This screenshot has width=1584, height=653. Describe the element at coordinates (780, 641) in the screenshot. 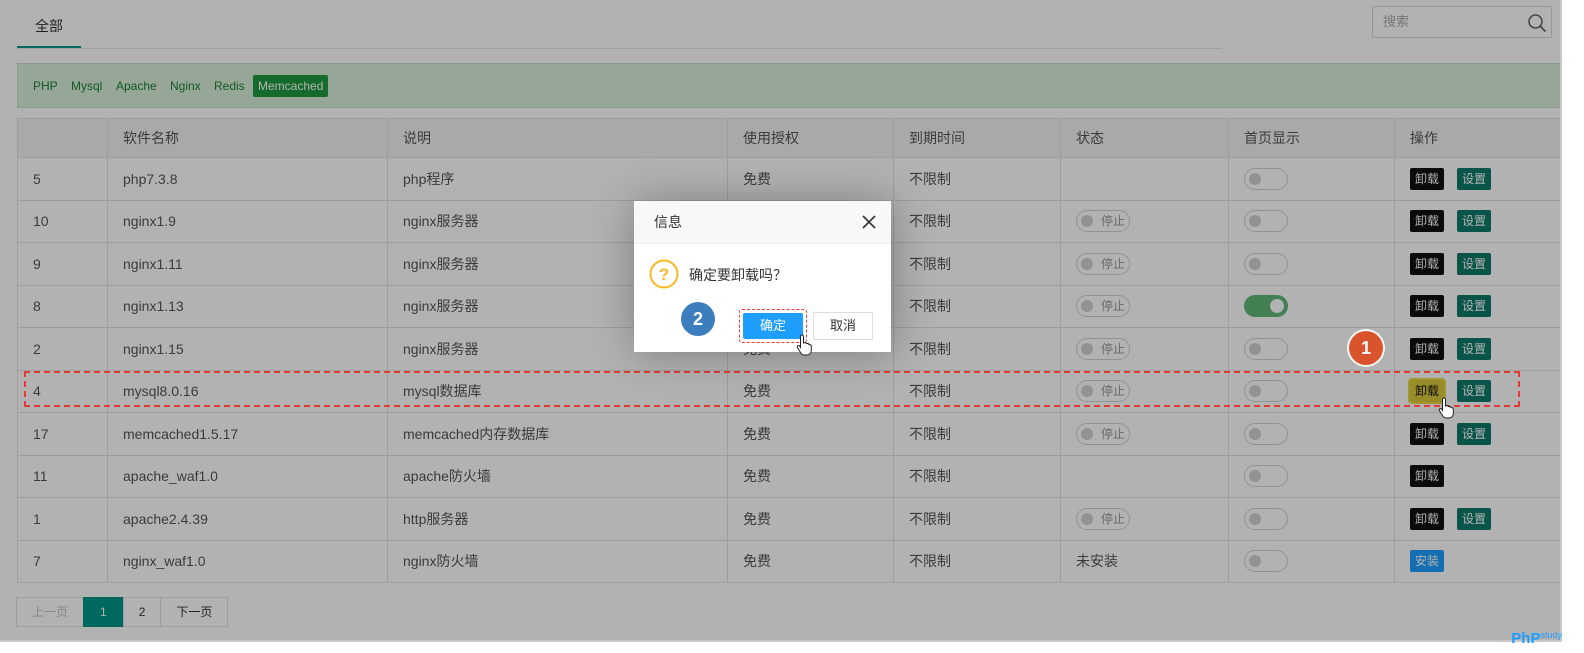

I see `window-shadow-bottom` at that location.